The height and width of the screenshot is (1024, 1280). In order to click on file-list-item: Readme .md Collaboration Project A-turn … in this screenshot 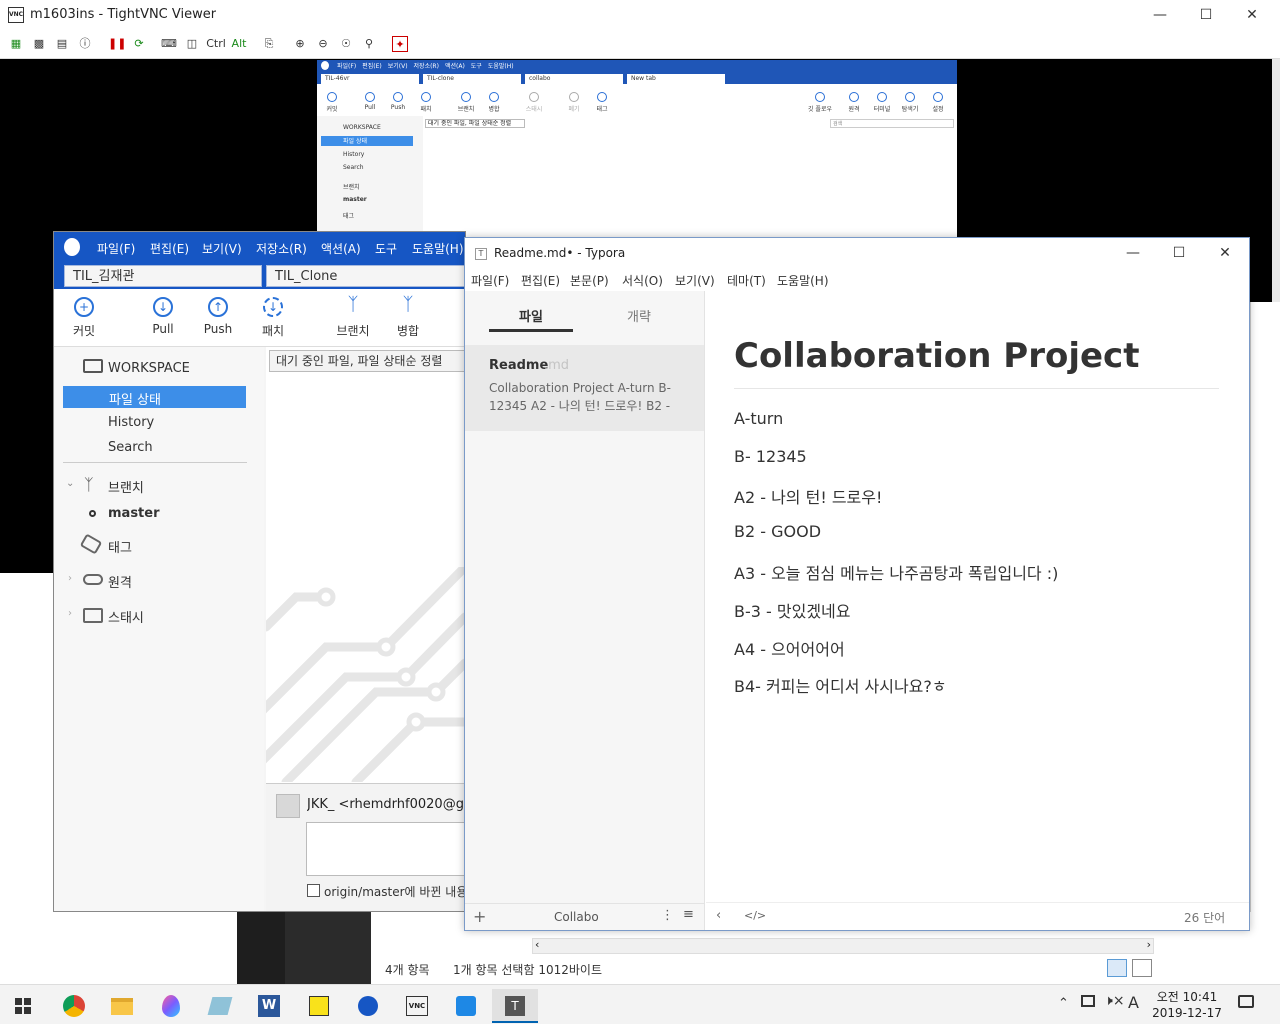, I will do `click(584, 388)`.